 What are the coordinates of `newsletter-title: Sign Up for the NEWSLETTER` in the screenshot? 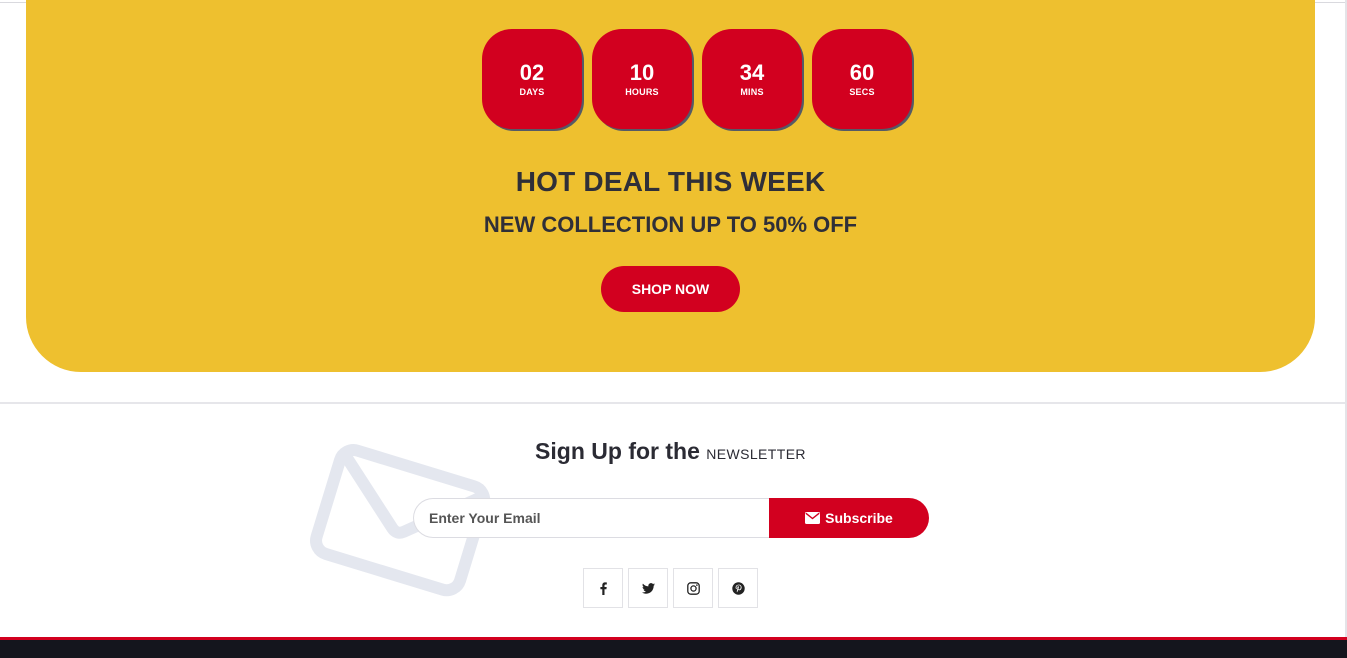 It's located at (670, 451).